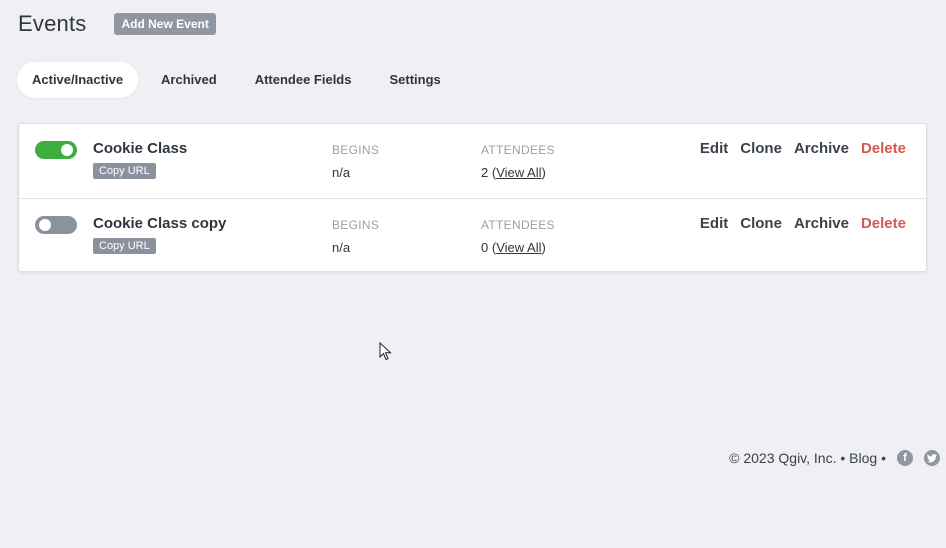  I want to click on copyright-text: © 2023 Qgiv, Inc. •, so click(787, 458).